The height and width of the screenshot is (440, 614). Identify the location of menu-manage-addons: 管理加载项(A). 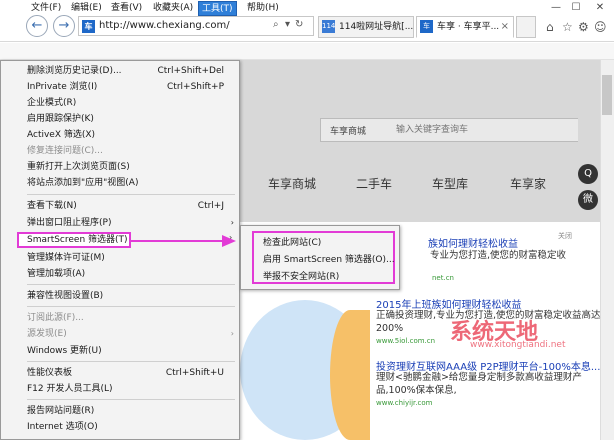
(119, 274).